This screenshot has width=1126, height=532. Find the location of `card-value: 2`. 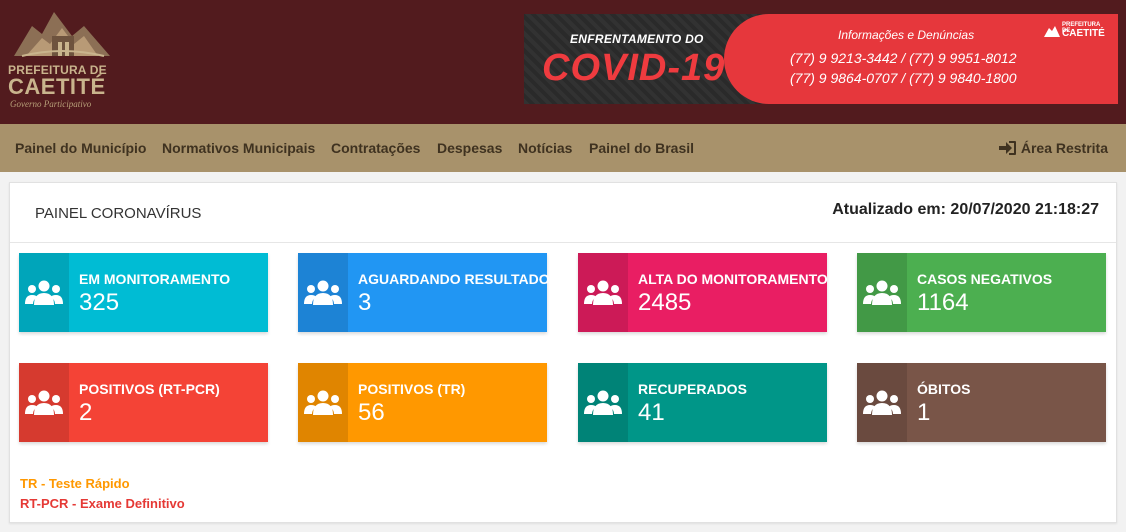

card-value: 2 is located at coordinates (86, 412).